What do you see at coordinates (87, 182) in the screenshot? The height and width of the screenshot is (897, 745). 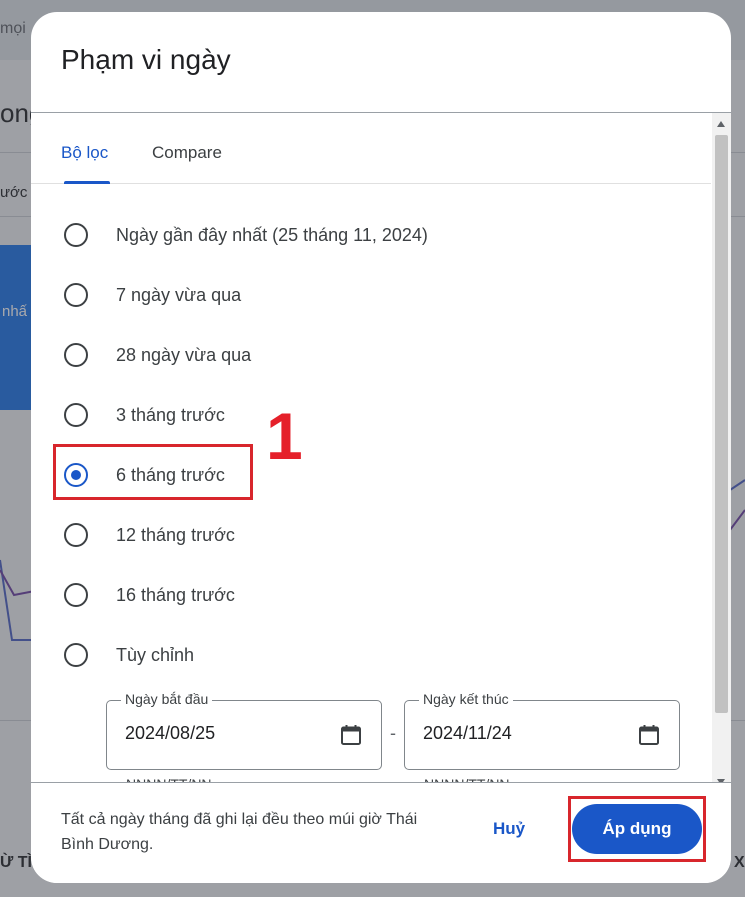 I see `active-tab-indicator` at bounding box center [87, 182].